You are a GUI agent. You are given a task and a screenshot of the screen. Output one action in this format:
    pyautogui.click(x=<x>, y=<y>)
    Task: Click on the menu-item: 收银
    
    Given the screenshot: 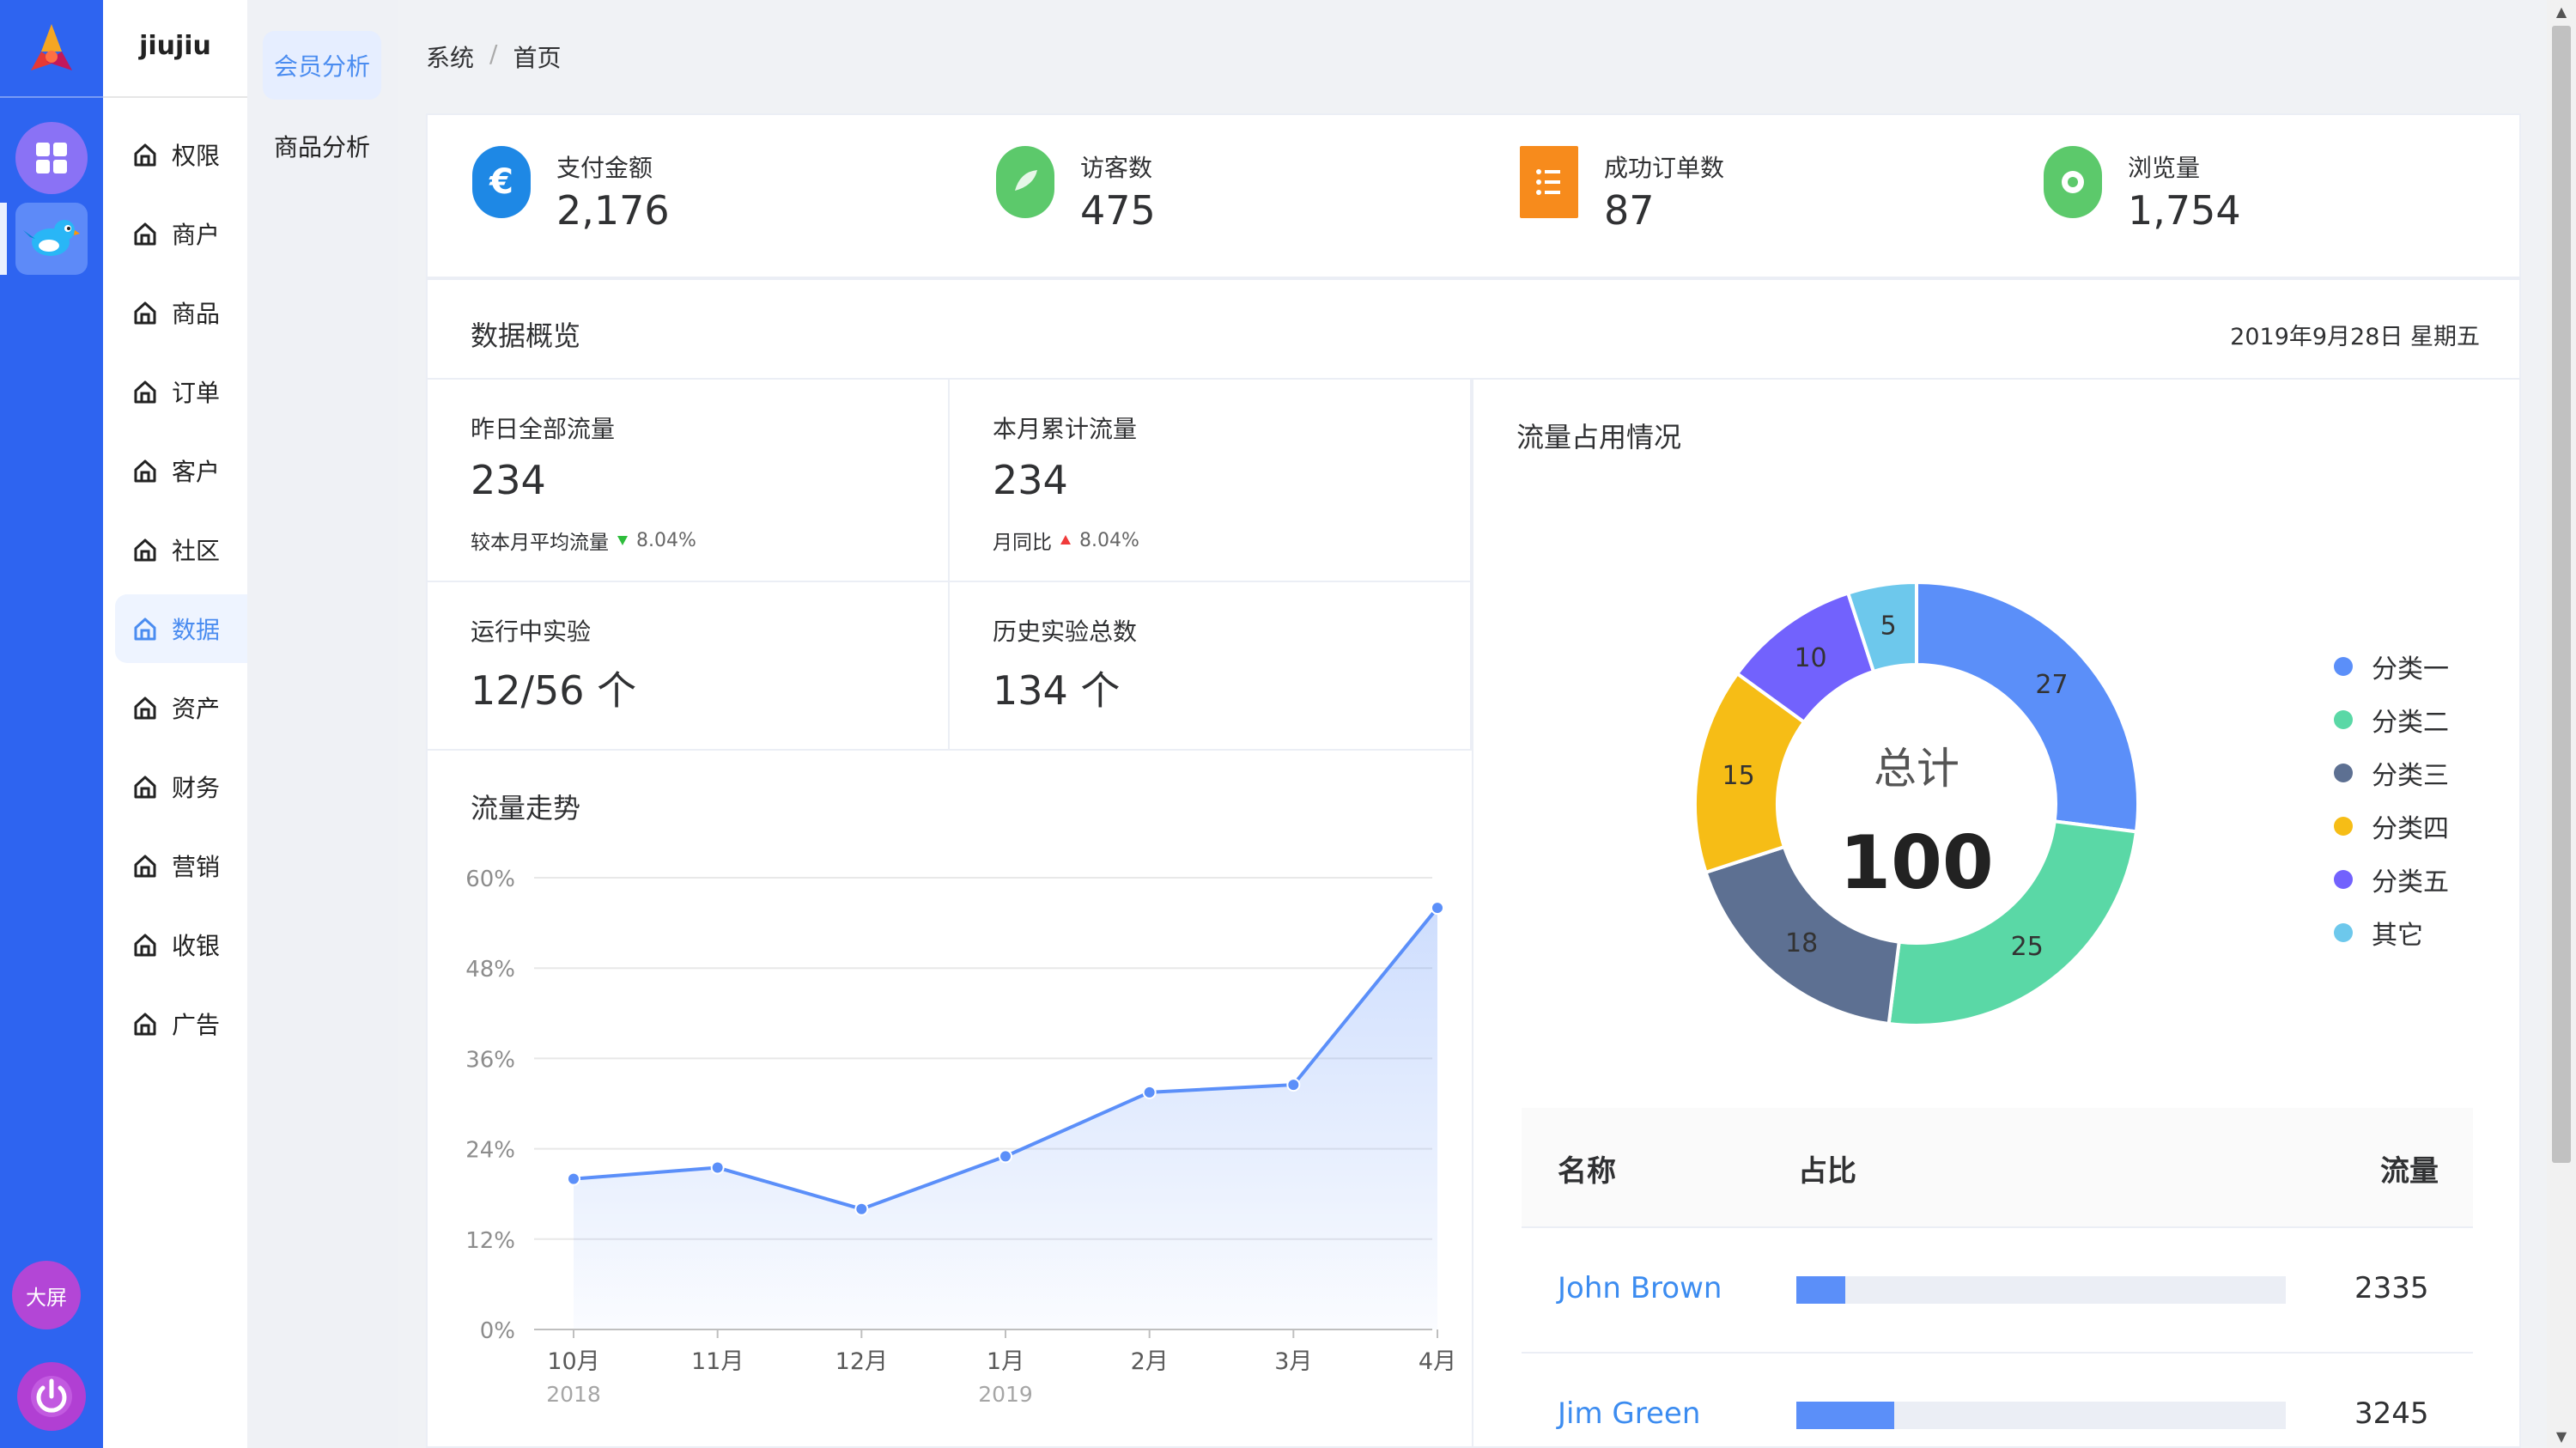 What is the action you would take?
    pyautogui.click(x=182, y=944)
    